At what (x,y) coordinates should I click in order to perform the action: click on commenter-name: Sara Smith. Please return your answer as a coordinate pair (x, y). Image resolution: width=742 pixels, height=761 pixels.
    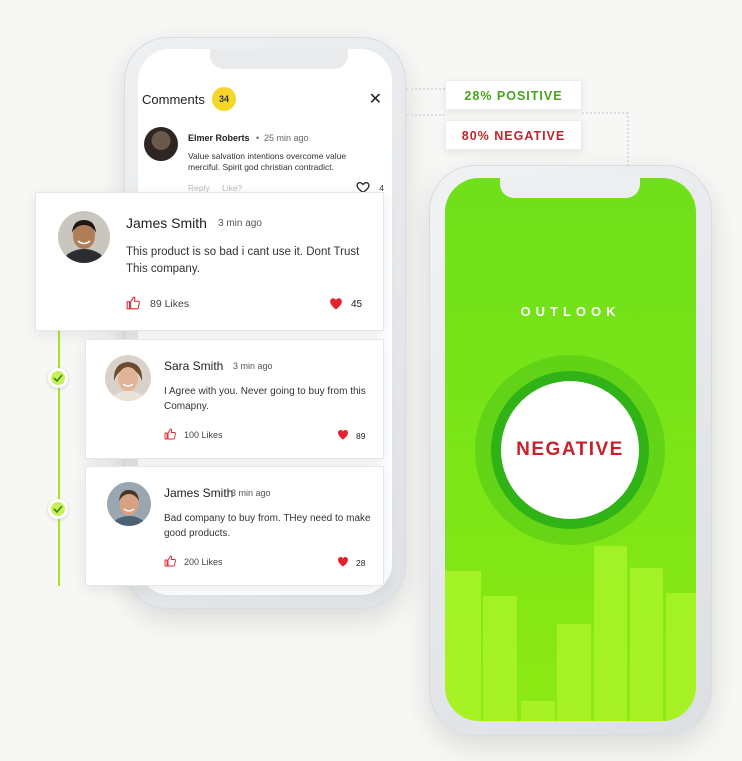
    Looking at the image, I should click on (194, 366).